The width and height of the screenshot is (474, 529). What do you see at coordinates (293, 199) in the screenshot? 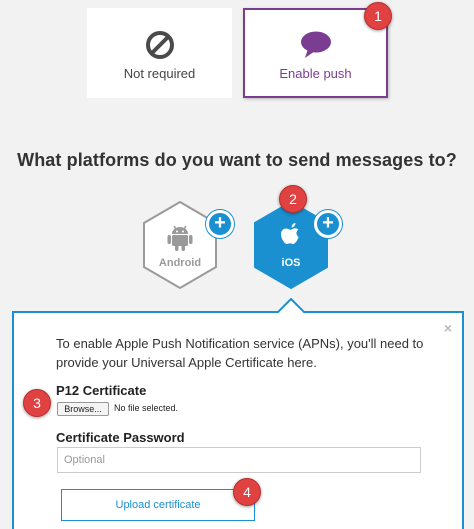
I see `step-badge-2: 2` at bounding box center [293, 199].